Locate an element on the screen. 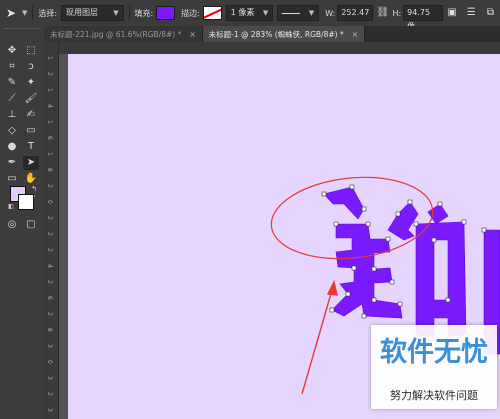 The width and height of the screenshot is (500, 419). history-brush-icon: ✍ is located at coordinates (31, 115).